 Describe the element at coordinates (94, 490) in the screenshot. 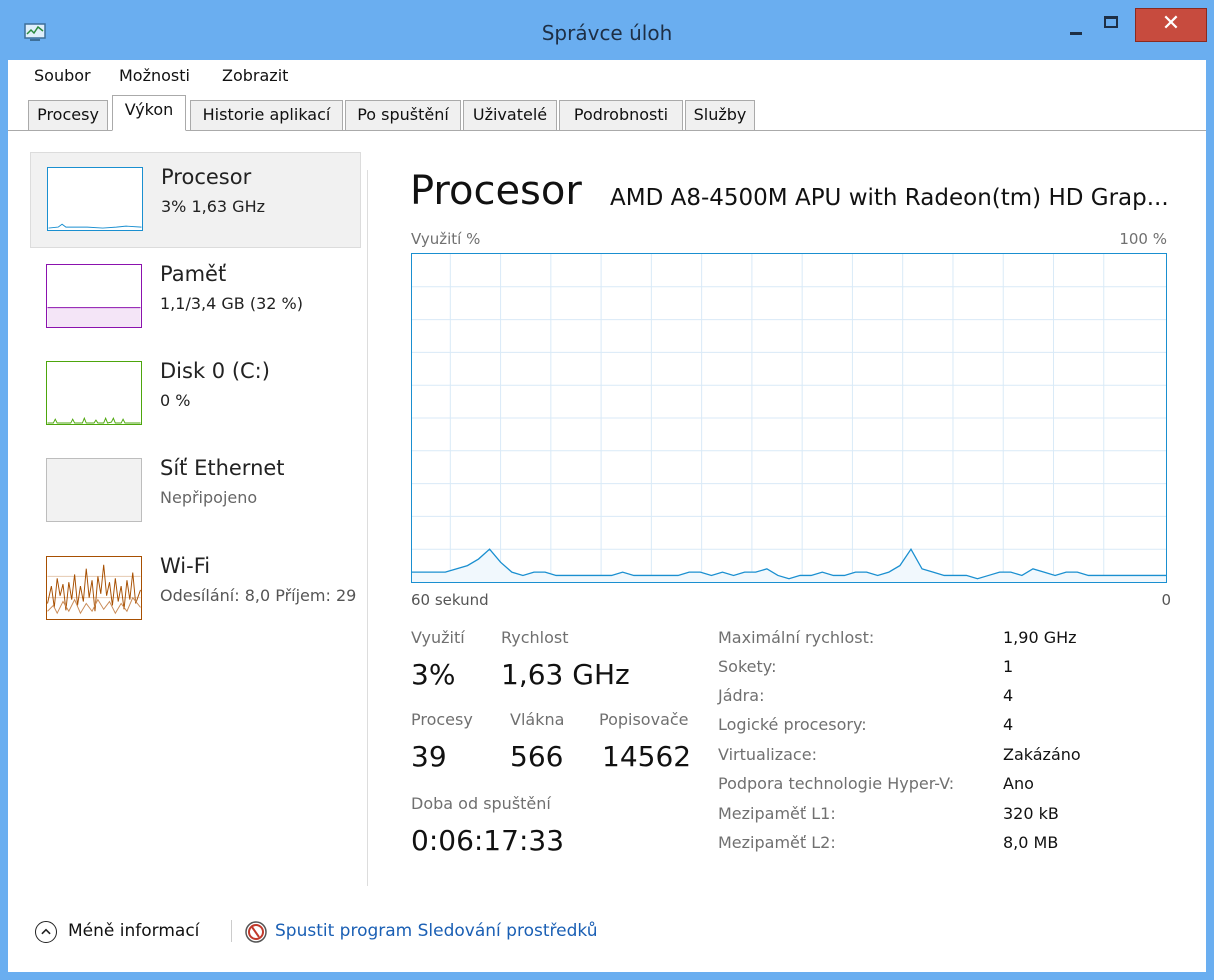

I see `ethernet-thumbnail-graph` at that location.